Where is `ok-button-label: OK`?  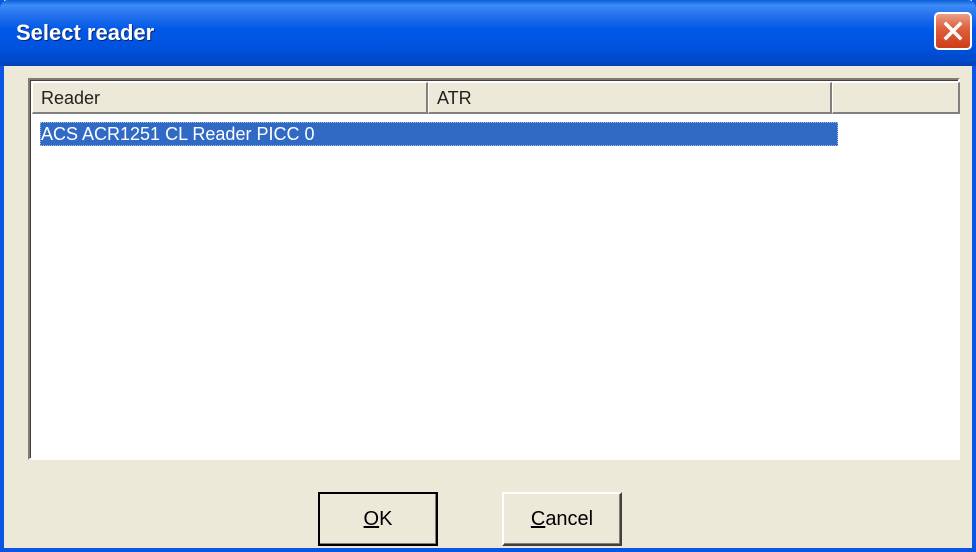
ok-button-label: OK is located at coordinates (378, 518).